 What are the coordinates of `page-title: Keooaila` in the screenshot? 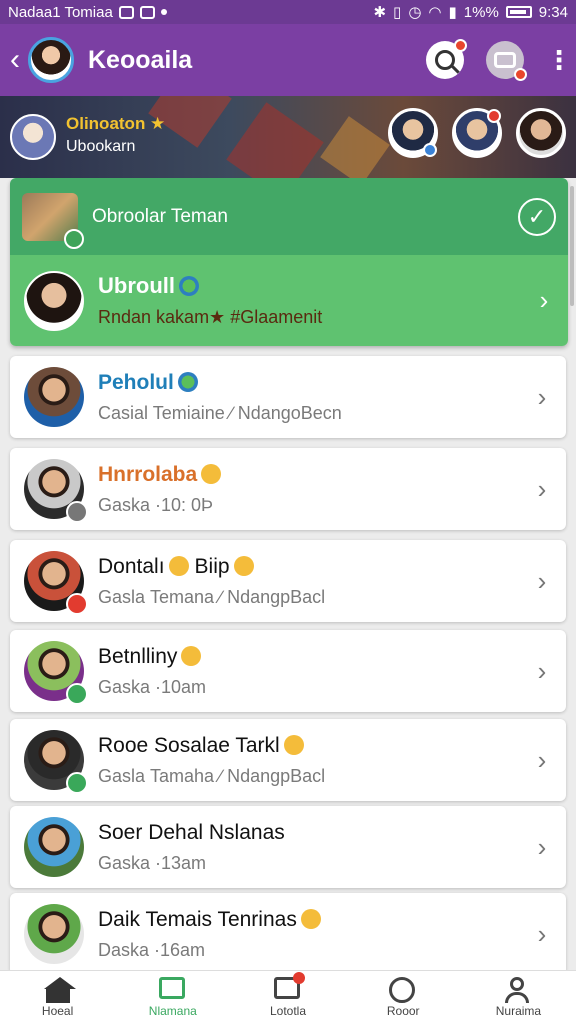 It's located at (140, 59).